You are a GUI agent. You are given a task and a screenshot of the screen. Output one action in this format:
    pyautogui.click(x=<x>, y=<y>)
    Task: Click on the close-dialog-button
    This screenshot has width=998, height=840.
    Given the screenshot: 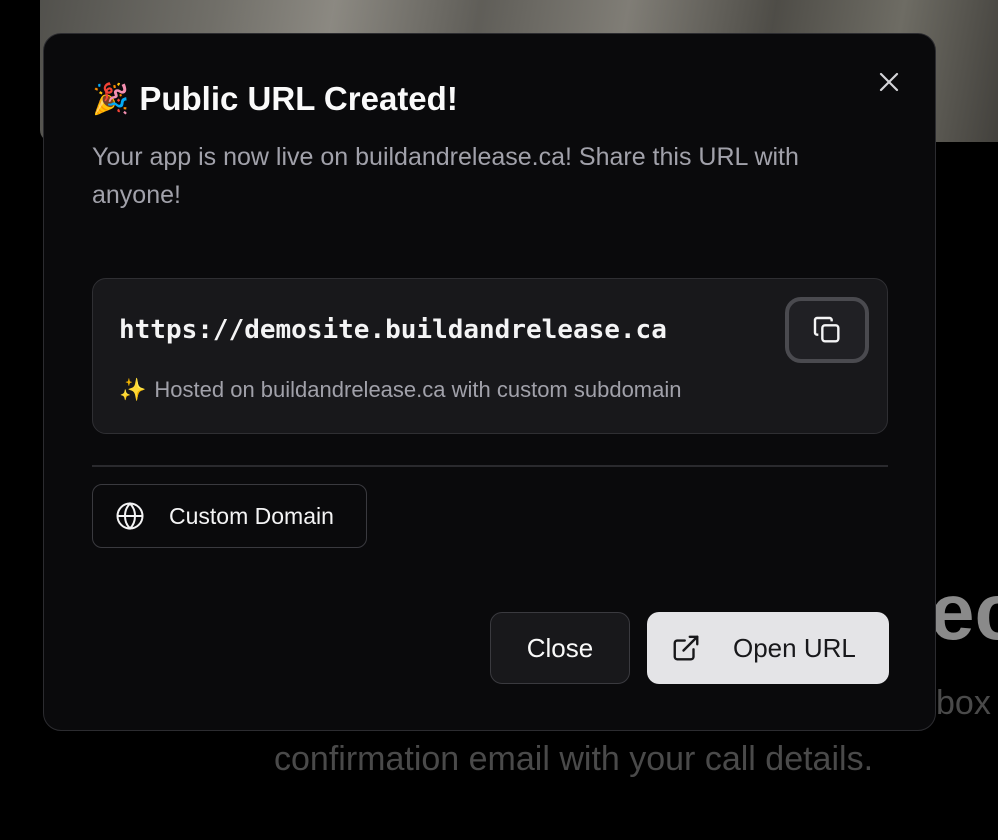 What is the action you would take?
    pyautogui.click(x=889, y=82)
    